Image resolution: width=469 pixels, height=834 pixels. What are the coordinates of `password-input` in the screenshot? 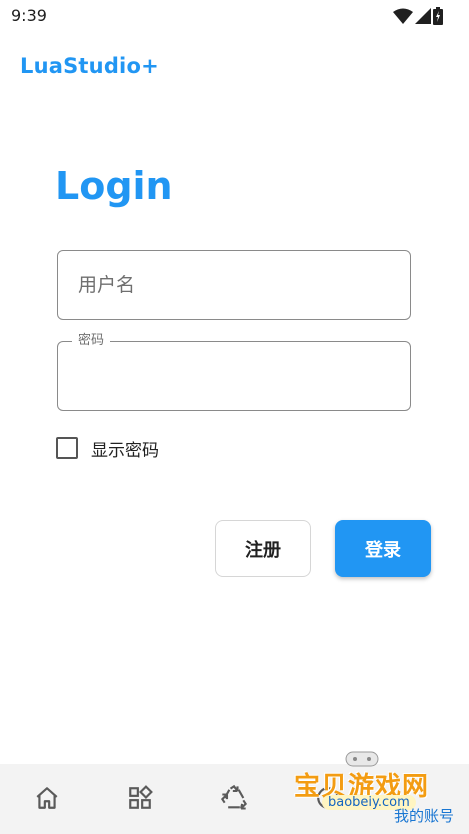 It's located at (234, 376).